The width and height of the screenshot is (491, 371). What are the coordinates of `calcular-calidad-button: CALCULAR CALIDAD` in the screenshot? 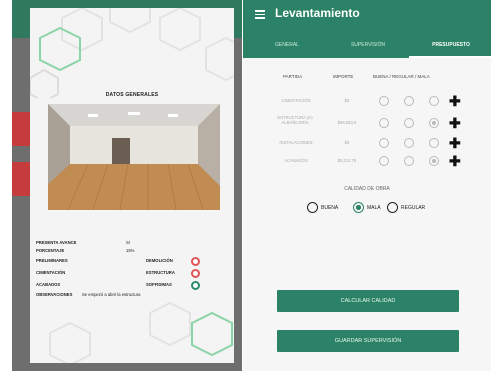 It's located at (368, 301).